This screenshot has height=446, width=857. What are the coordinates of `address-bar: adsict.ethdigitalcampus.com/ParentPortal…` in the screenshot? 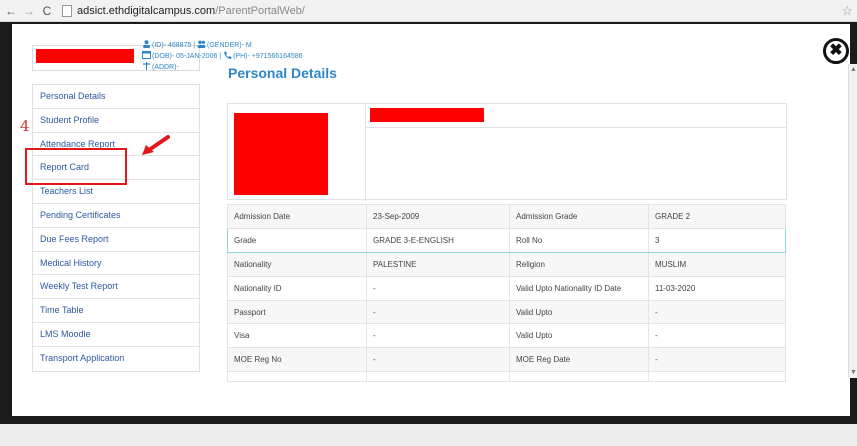 It's located at (183, 10).